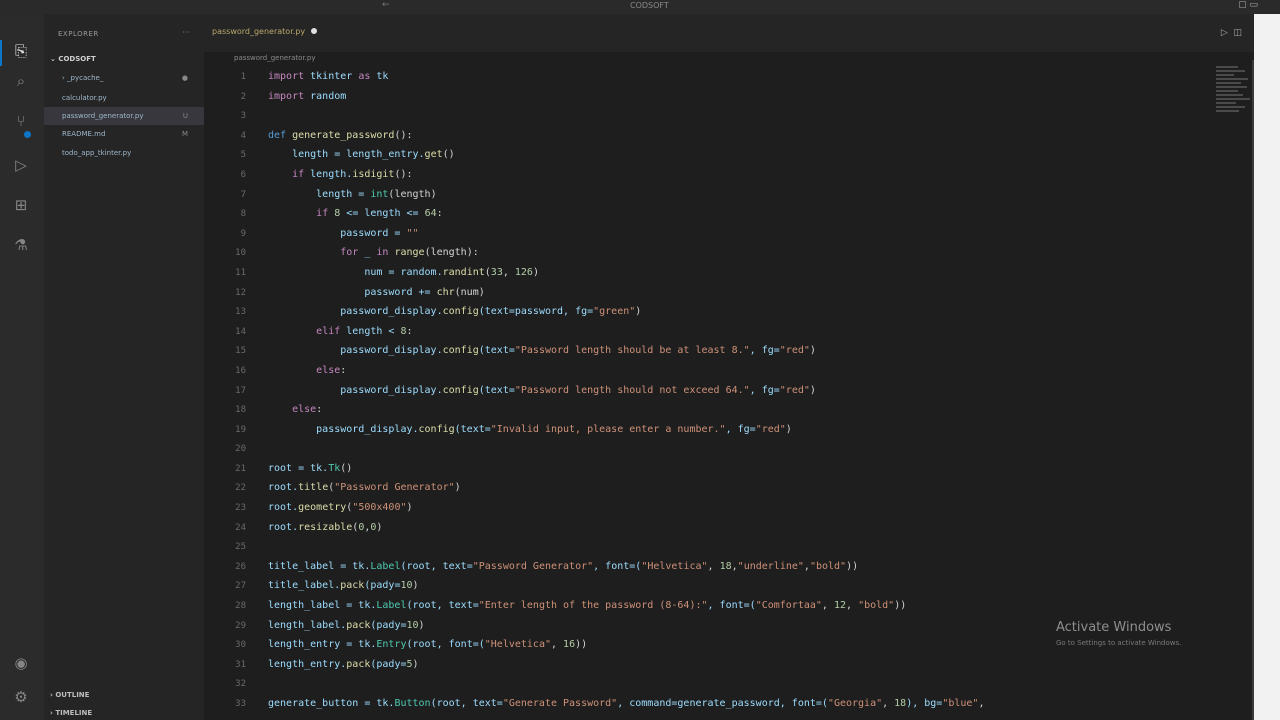  Describe the element at coordinates (84, 134) in the screenshot. I see `tree-item-label: README.md` at that location.